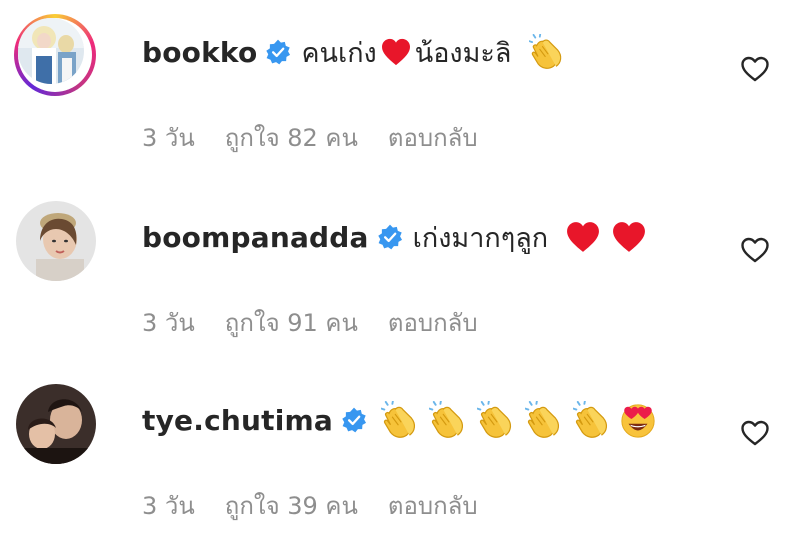 This screenshot has height=555, width=800. What do you see at coordinates (519, 420) in the screenshot?
I see `comment-text` at bounding box center [519, 420].